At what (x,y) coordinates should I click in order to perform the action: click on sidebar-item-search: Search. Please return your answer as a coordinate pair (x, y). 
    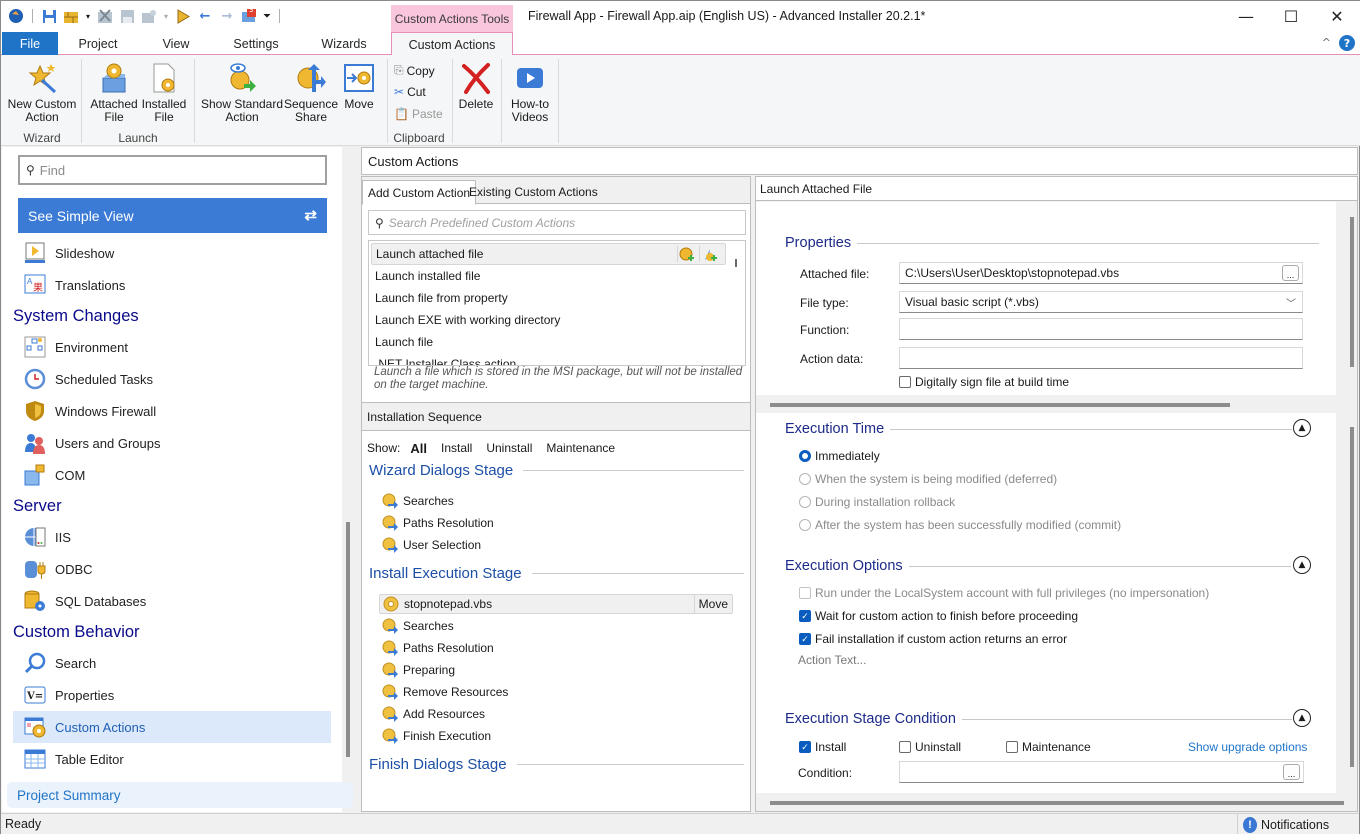
    Looking at the image, I should click on (172, 663).